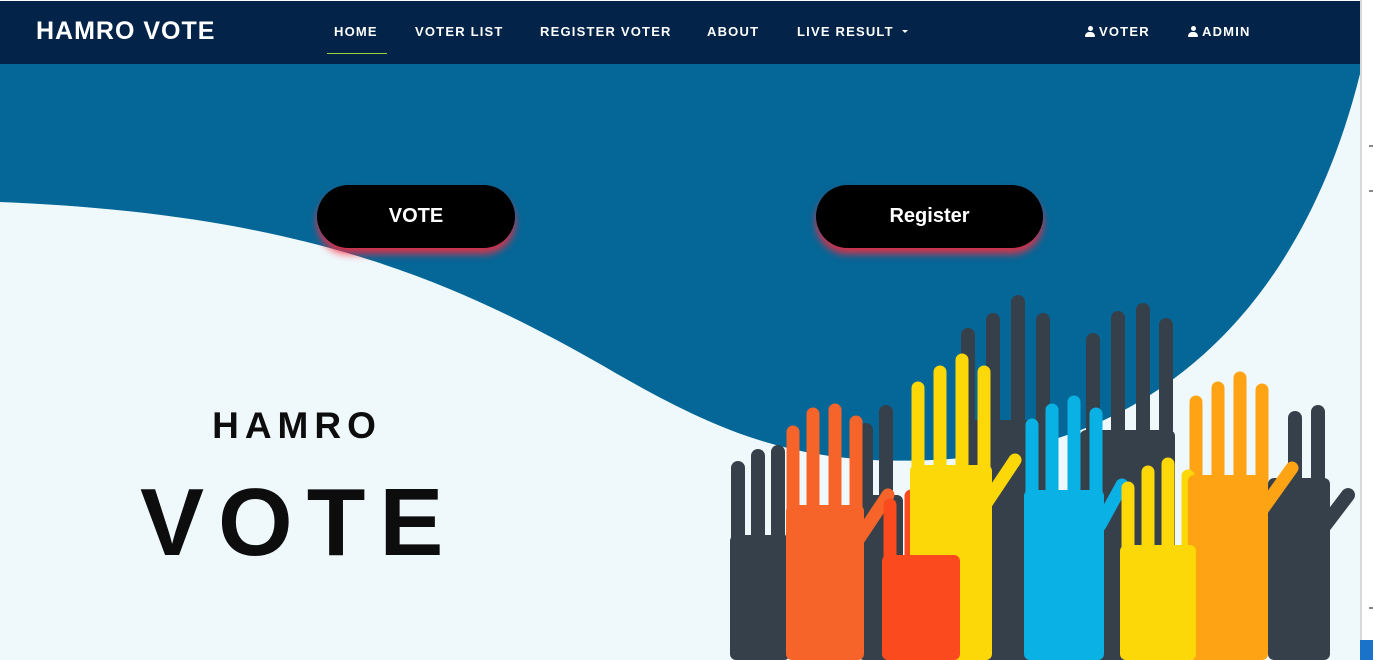  I want to click on nav-voter-label: VOTER, so click(1124, 31).